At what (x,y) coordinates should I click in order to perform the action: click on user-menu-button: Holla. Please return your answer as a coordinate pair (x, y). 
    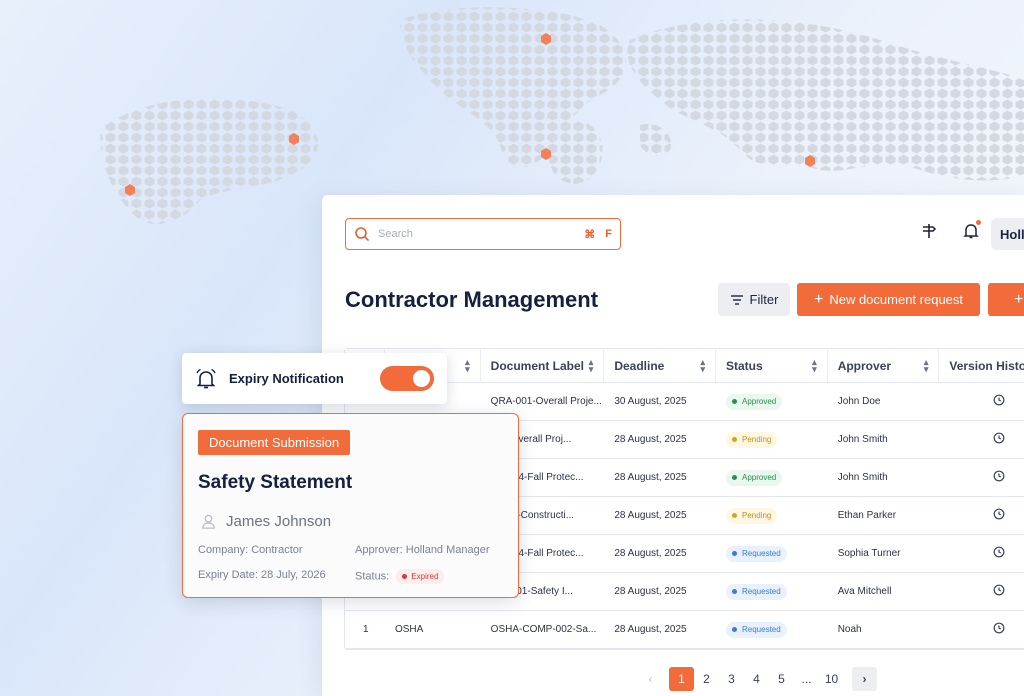
    Looking at the image, I should click on (1007, 234).